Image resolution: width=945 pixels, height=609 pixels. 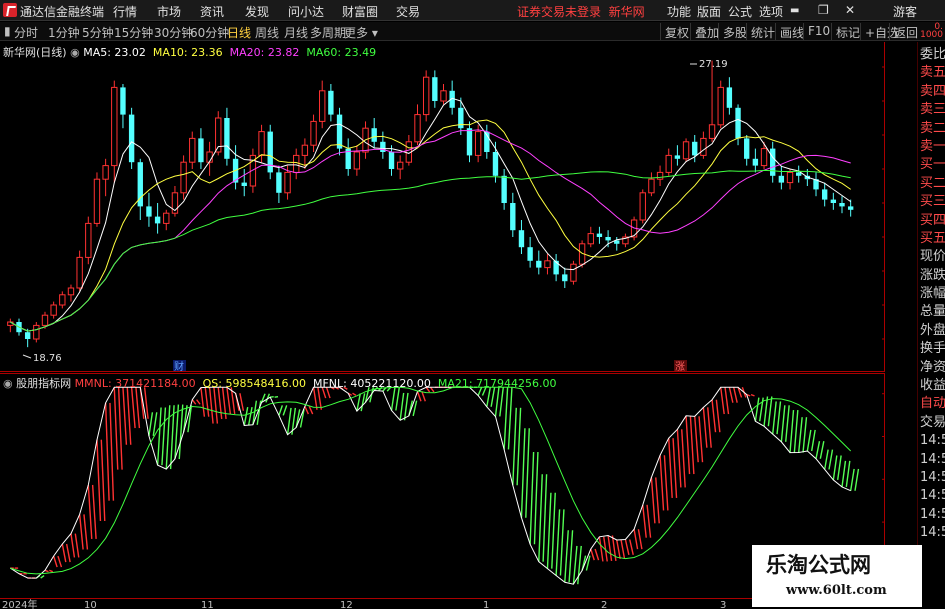 I want to click on menu-zixun: 资讯, so click(x=212, y=11).